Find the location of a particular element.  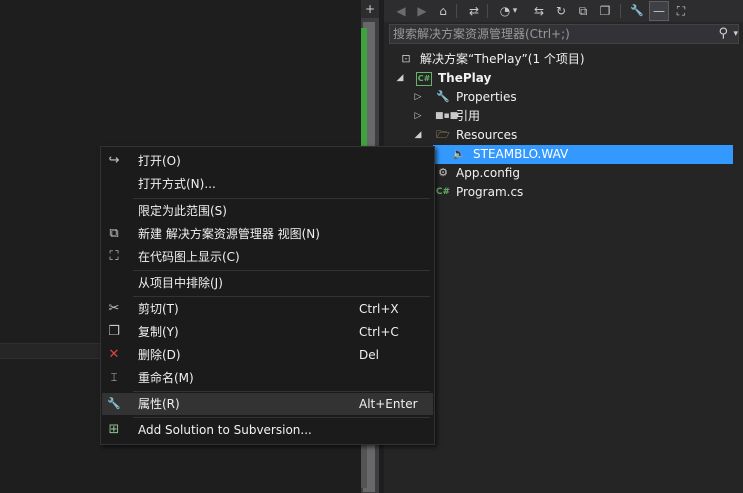

back-icon: ◀ is located at coordinates (401, 11).